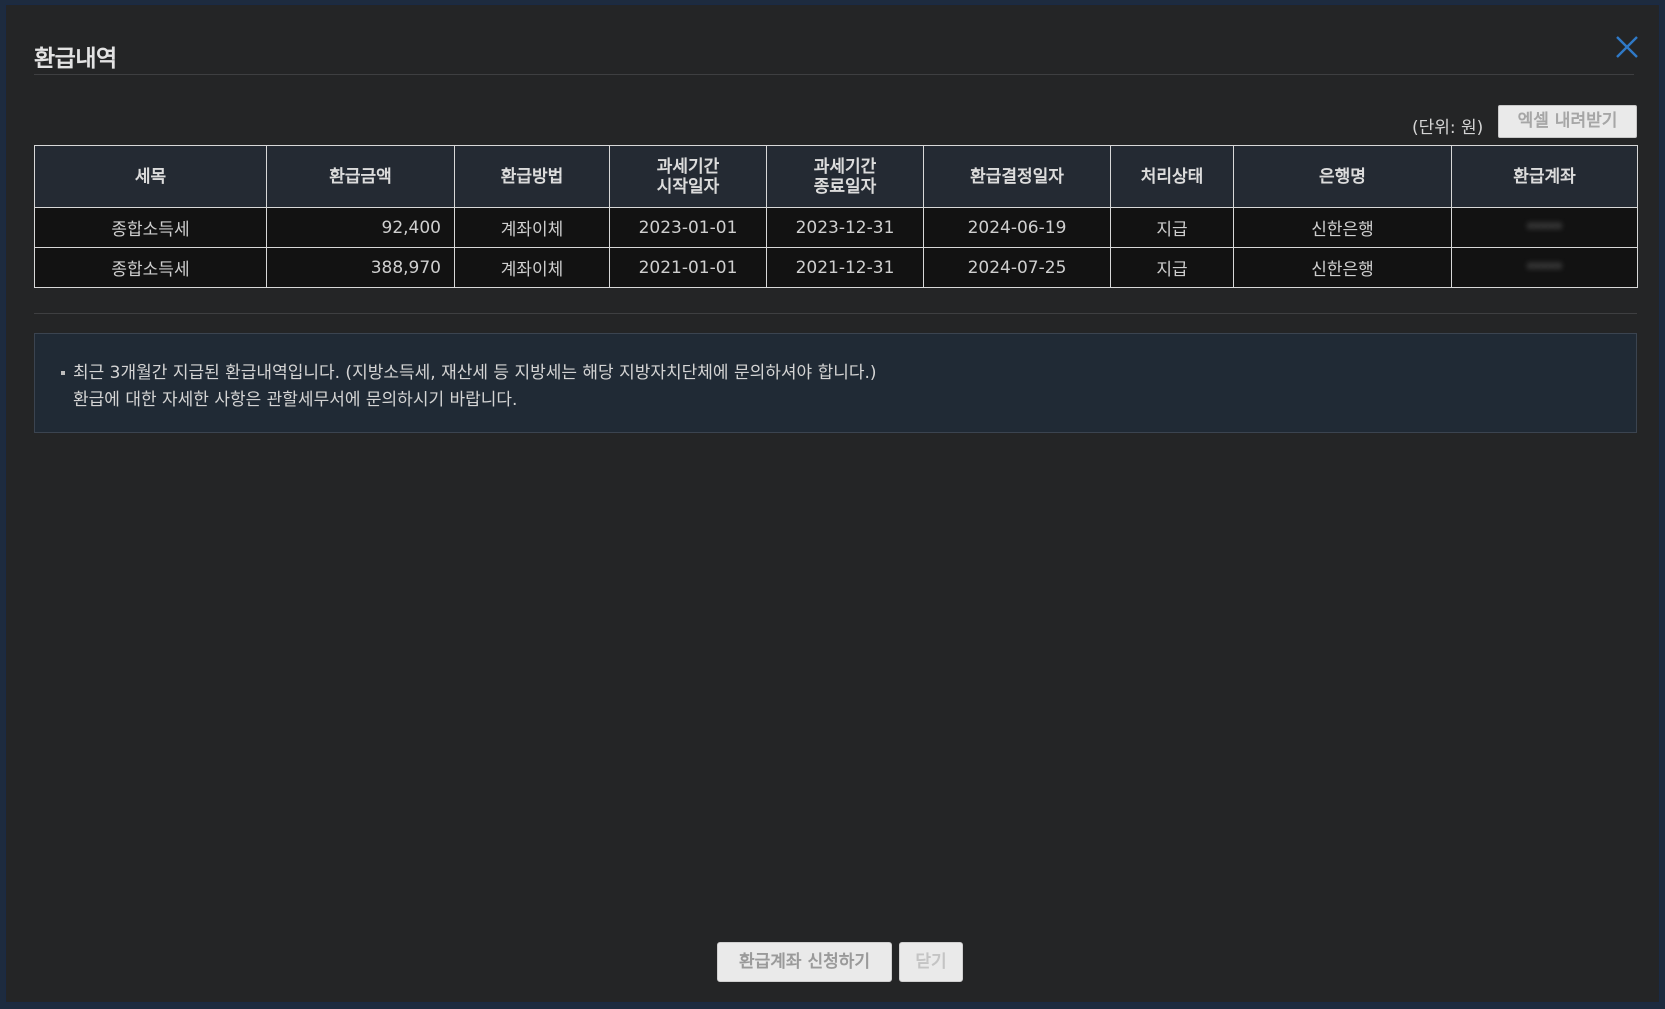 The image size is (1665, 1009). Describe the element at coordinates (688, 227) in the screenshot. I see `cell-period-start: 2023-01-01` at that location.